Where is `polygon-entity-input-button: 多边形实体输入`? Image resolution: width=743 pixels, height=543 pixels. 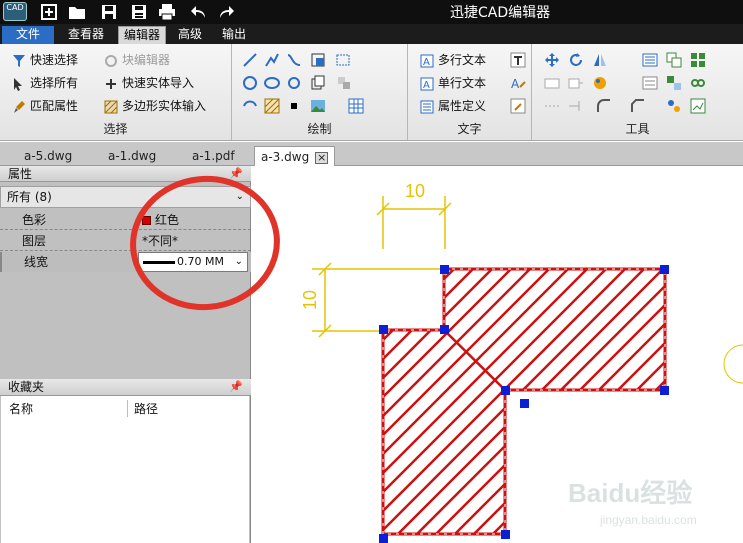 polygon-entity-input-button: 多边形实体输入 is located at coordinates (155, 106).